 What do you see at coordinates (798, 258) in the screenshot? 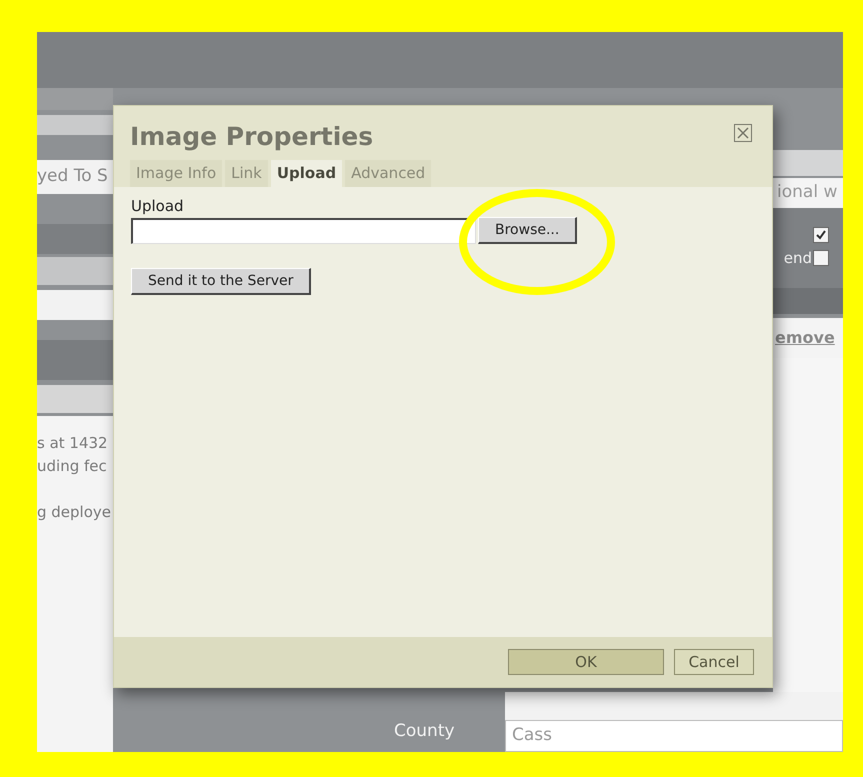
I see `checkbox-label: end` at bounding box center [798, 258].